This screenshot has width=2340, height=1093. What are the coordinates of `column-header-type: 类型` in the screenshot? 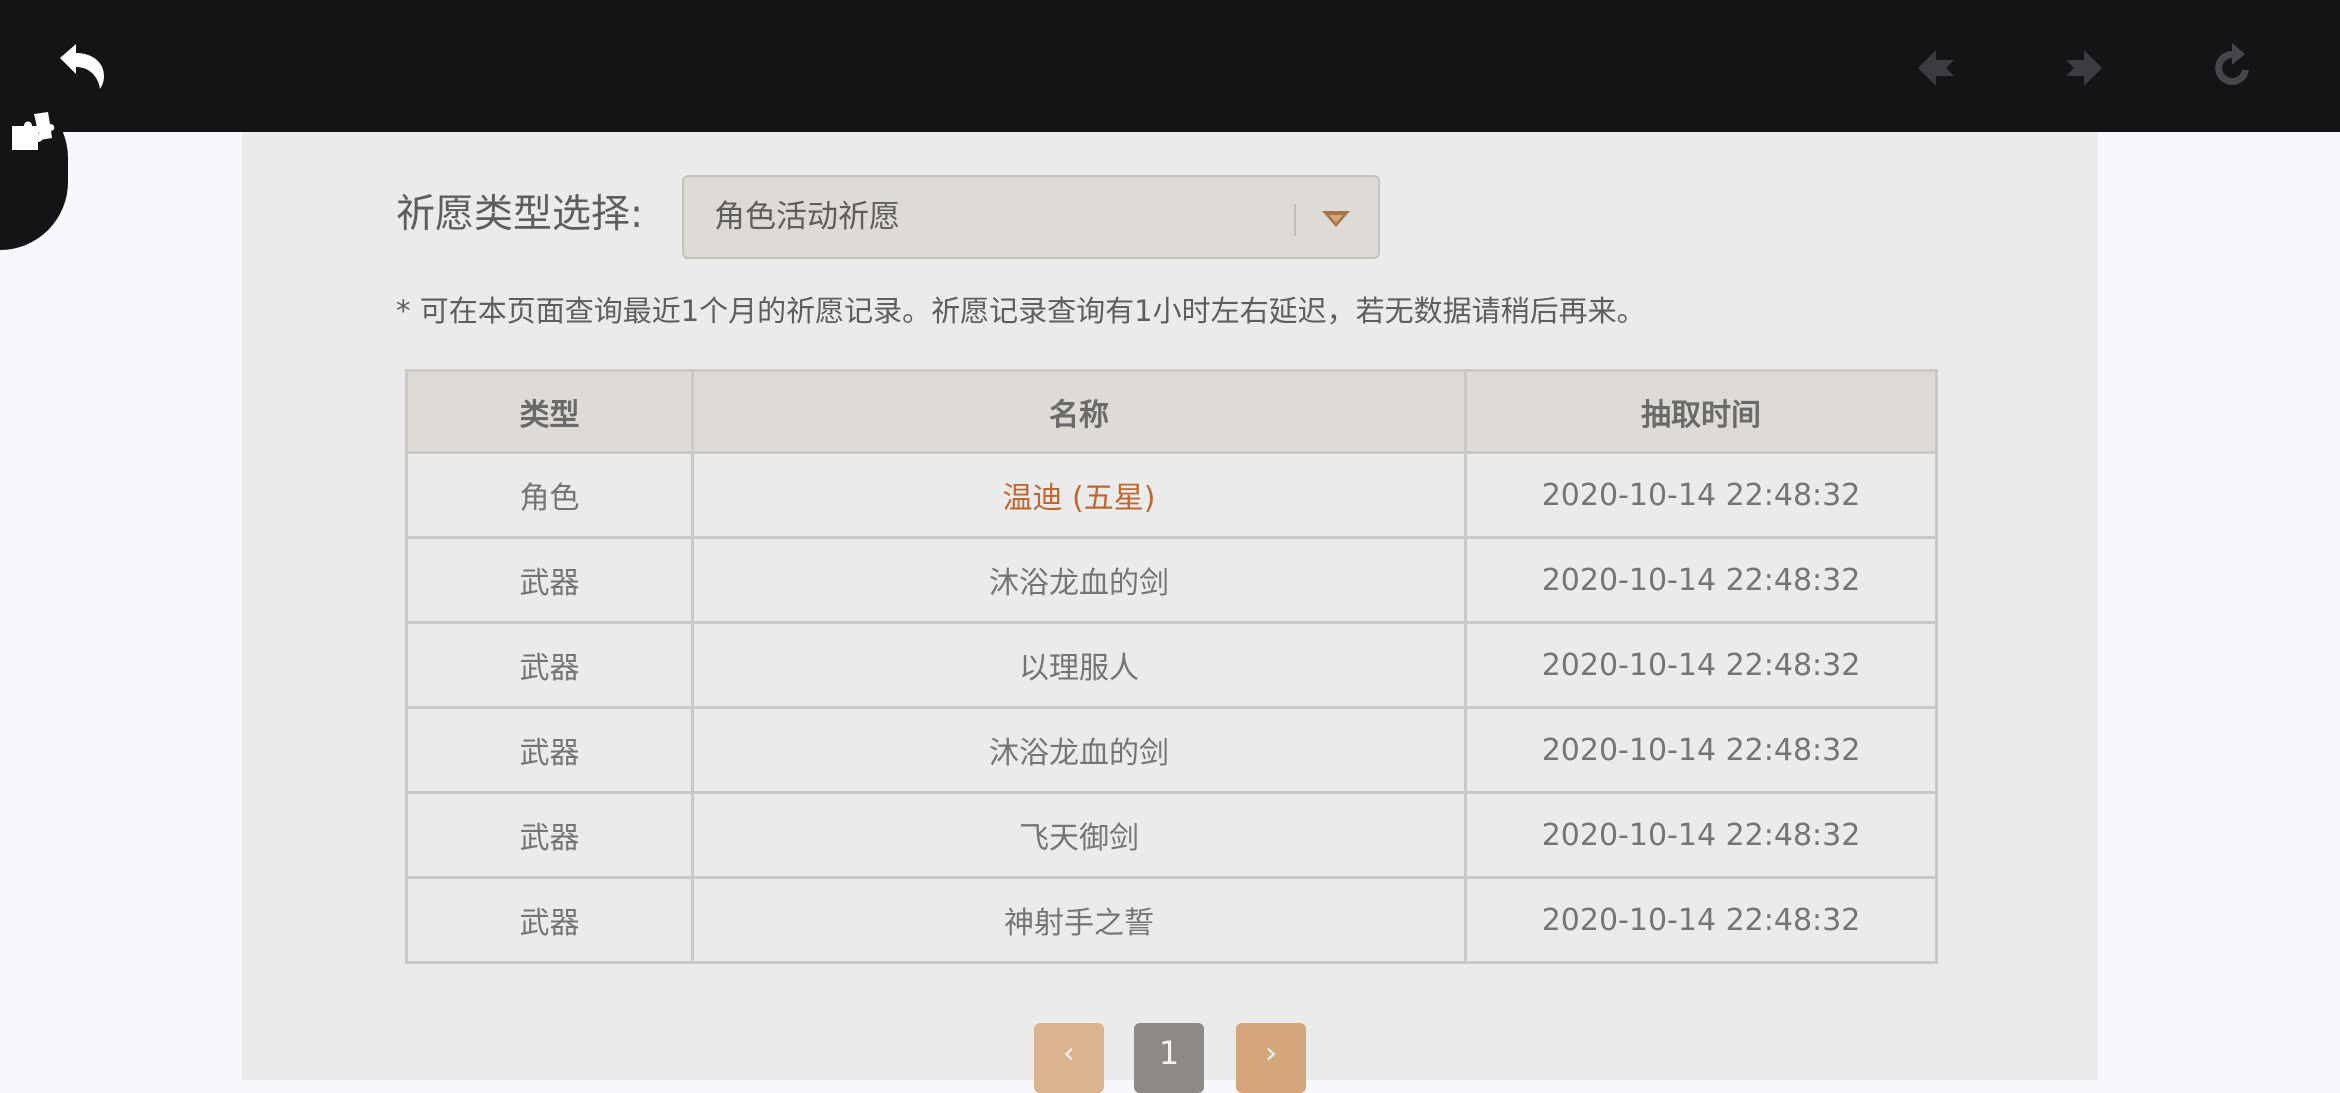 It's located at (549, 411).